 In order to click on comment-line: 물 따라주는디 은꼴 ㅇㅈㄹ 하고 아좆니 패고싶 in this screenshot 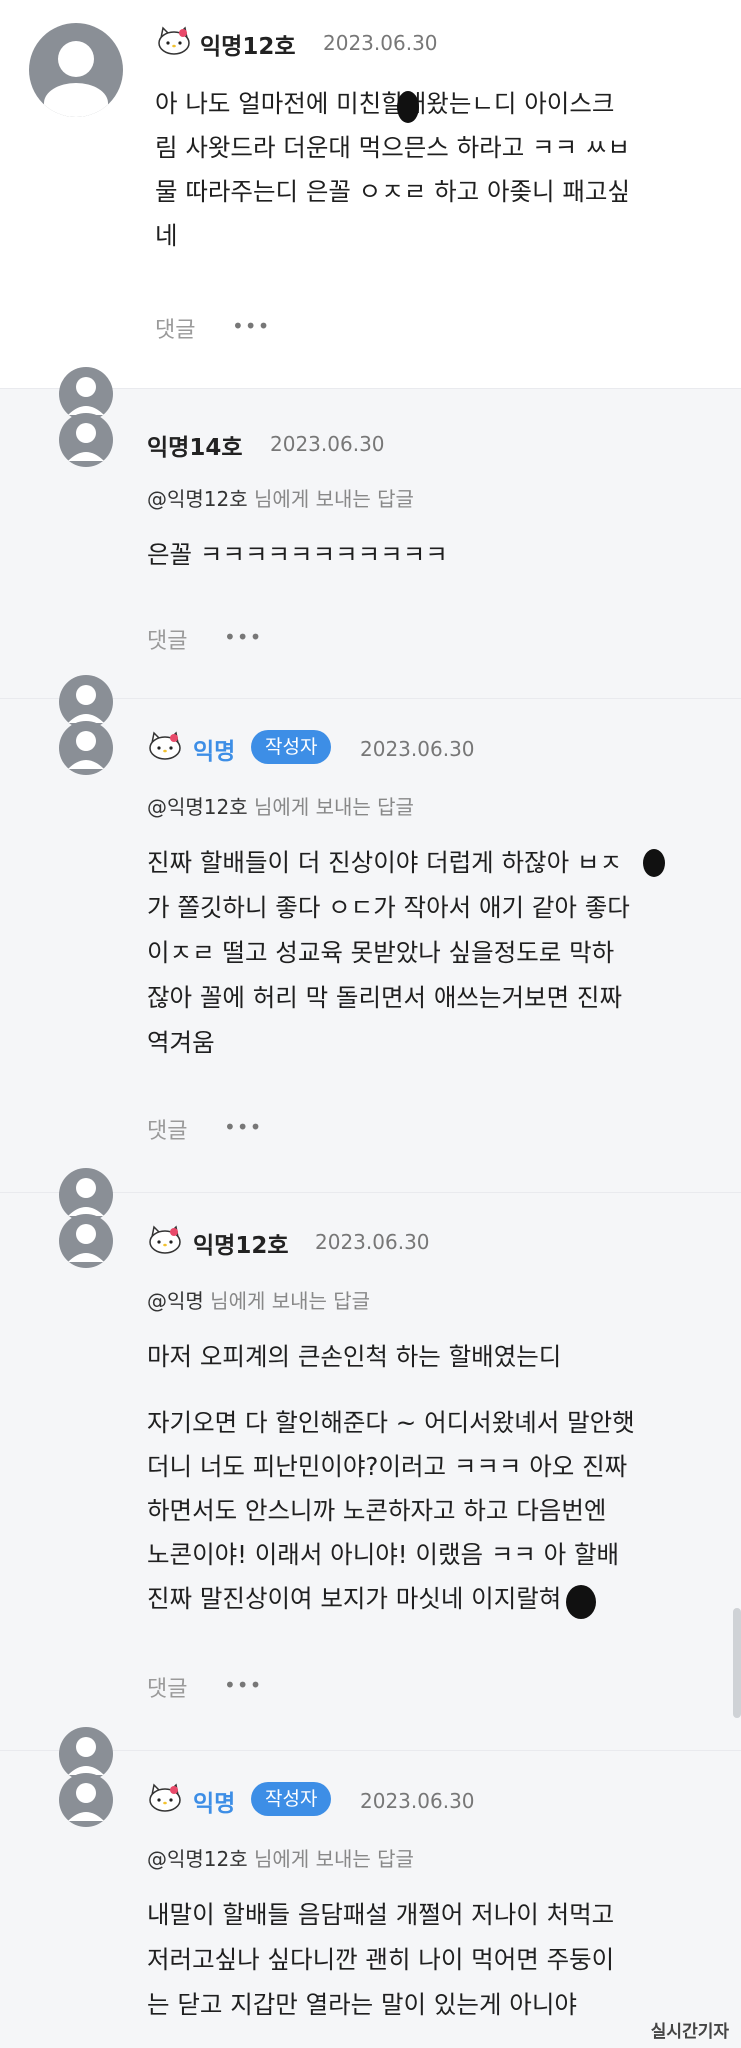, I will do `click(392, 191)`.